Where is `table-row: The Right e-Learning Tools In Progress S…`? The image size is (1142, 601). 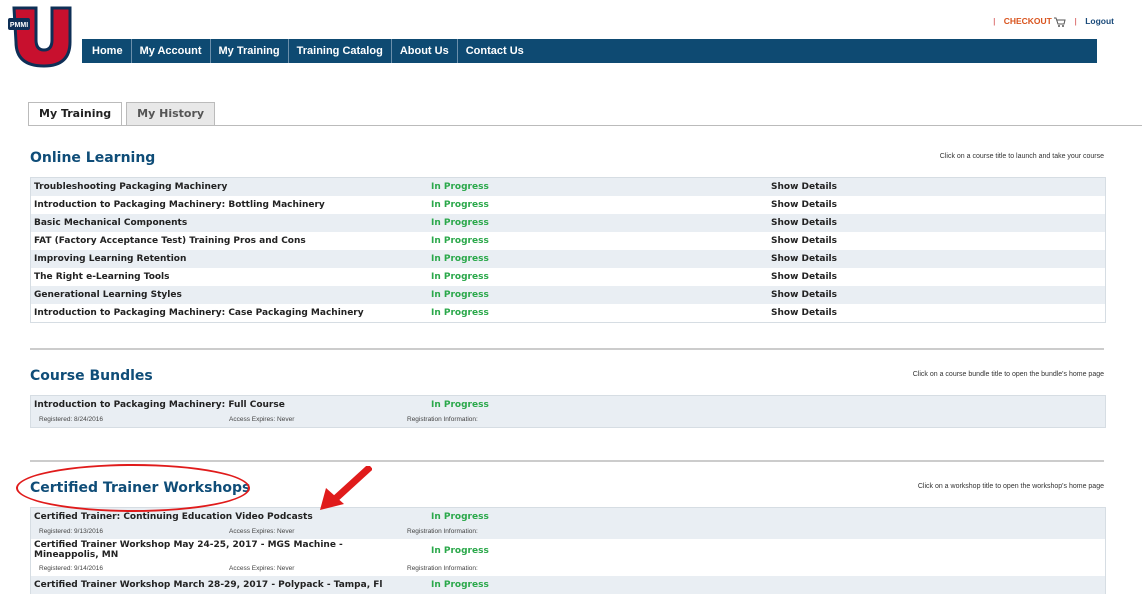 table-row: The Right e-Learning Tools In Progress S… is located at coordinates (568, 277).